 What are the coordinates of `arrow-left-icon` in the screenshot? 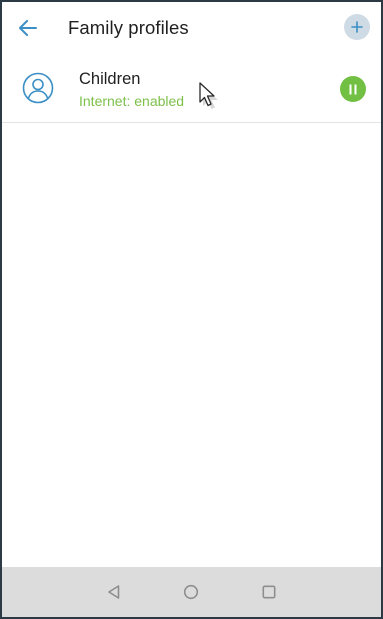 It's located at (28, 28).